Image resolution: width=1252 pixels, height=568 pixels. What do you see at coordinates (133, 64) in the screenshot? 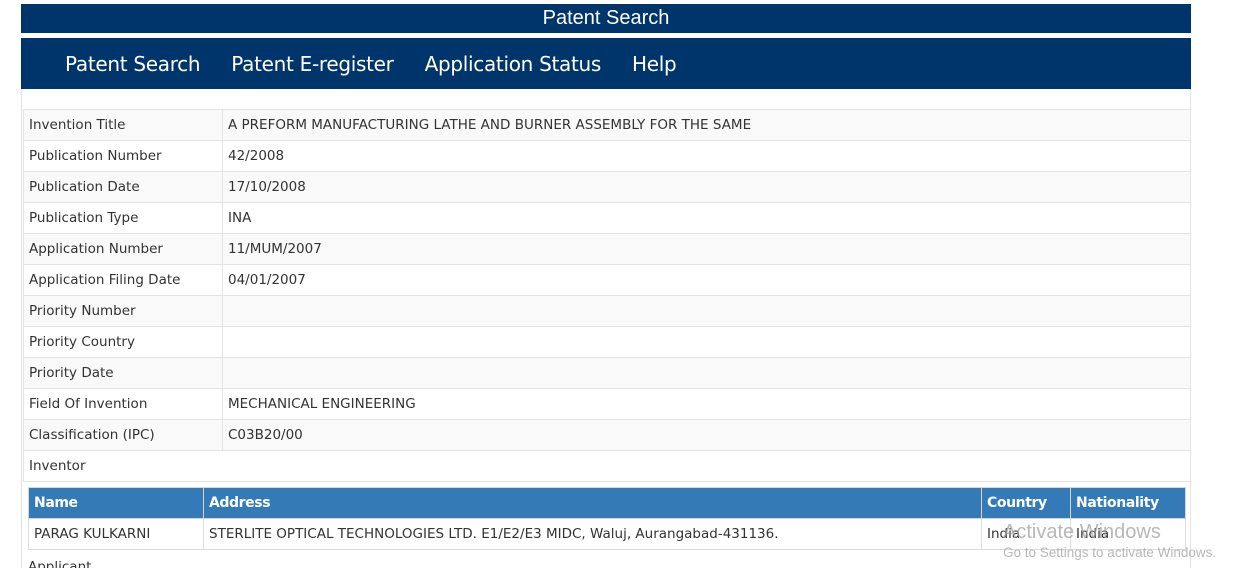
I see `nav-patent-search: Patent Search` at bounding box center [133, 64].